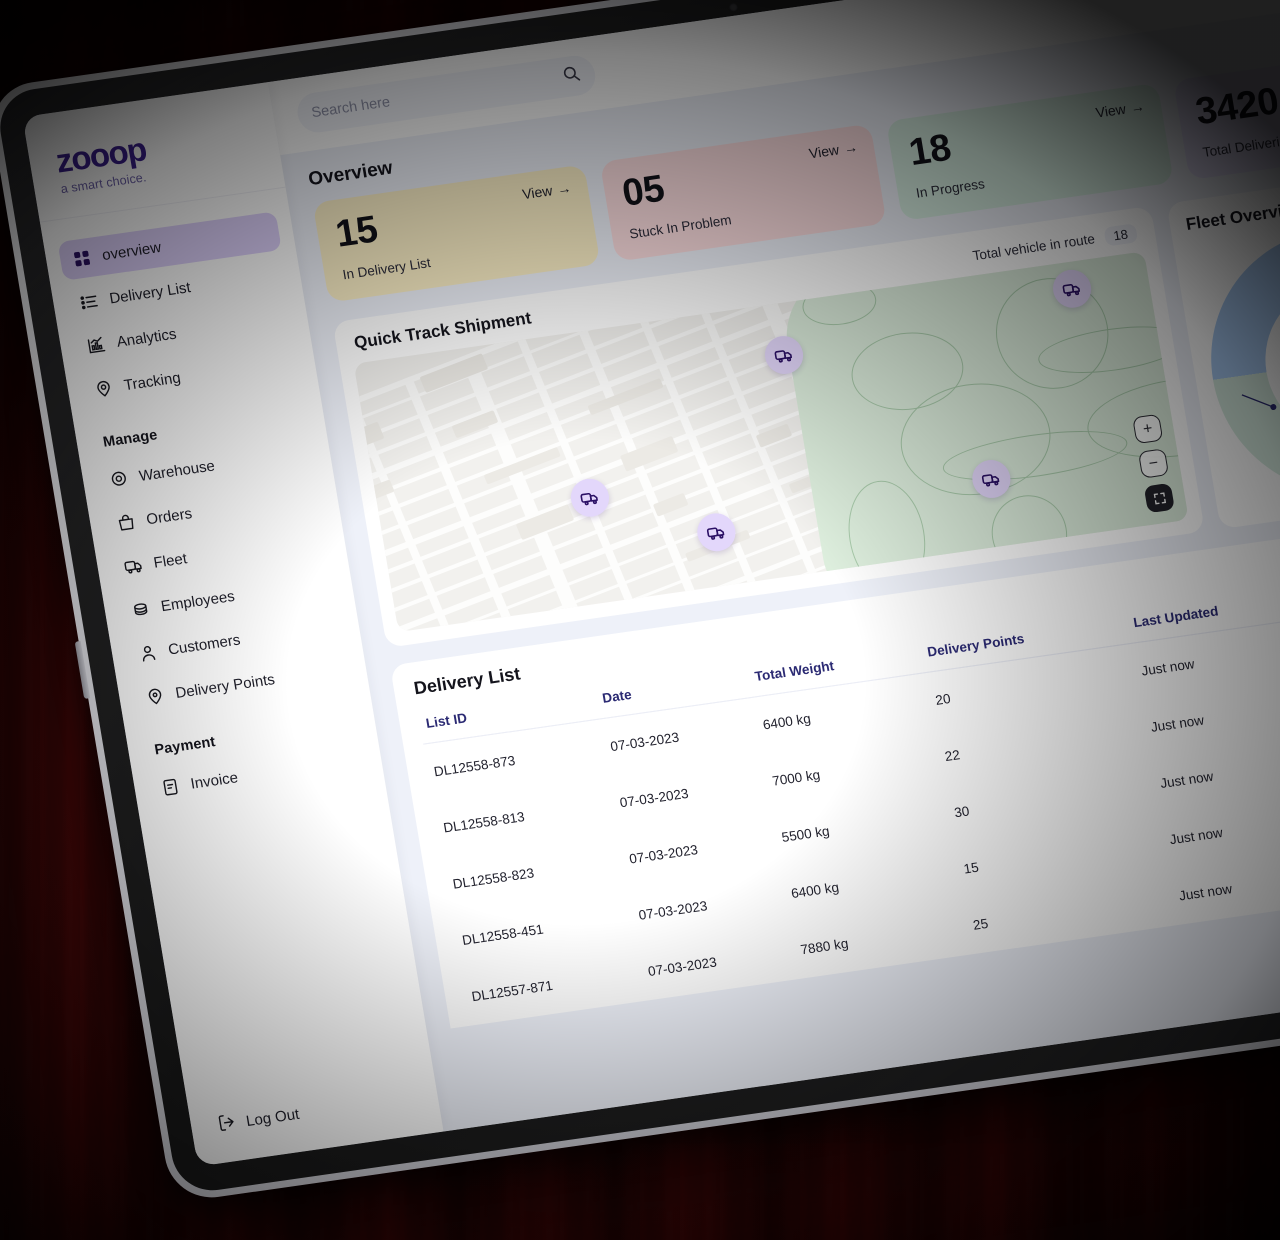 The height and width of the screenshot is (1240, 1280). I want to click on bag-icon, so click(126, 522).